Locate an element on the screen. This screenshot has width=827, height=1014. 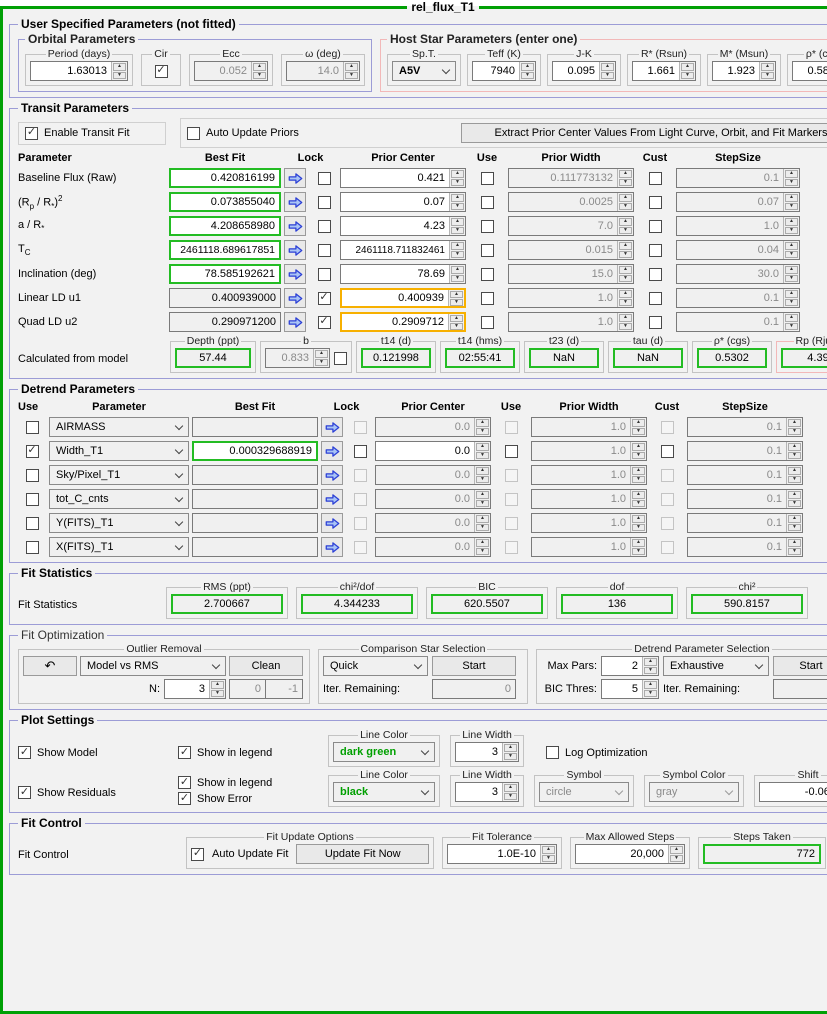
residuals-line-color-dropdown: black is located at coordinates (384, 792).